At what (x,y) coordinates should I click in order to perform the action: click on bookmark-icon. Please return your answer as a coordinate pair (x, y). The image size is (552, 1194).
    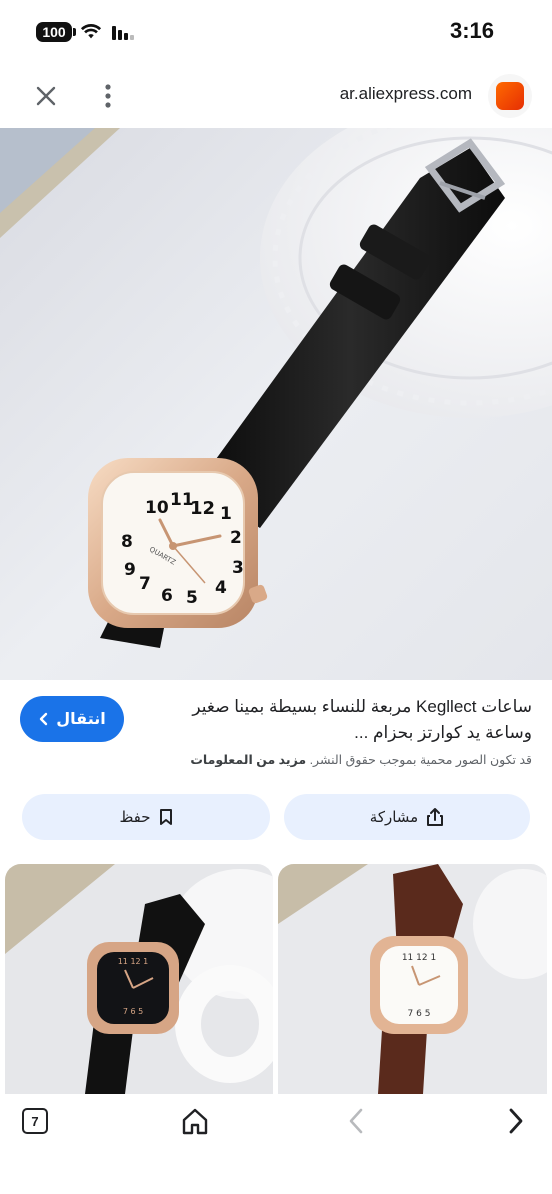
    Looking at the image, I should click on (165, 817).